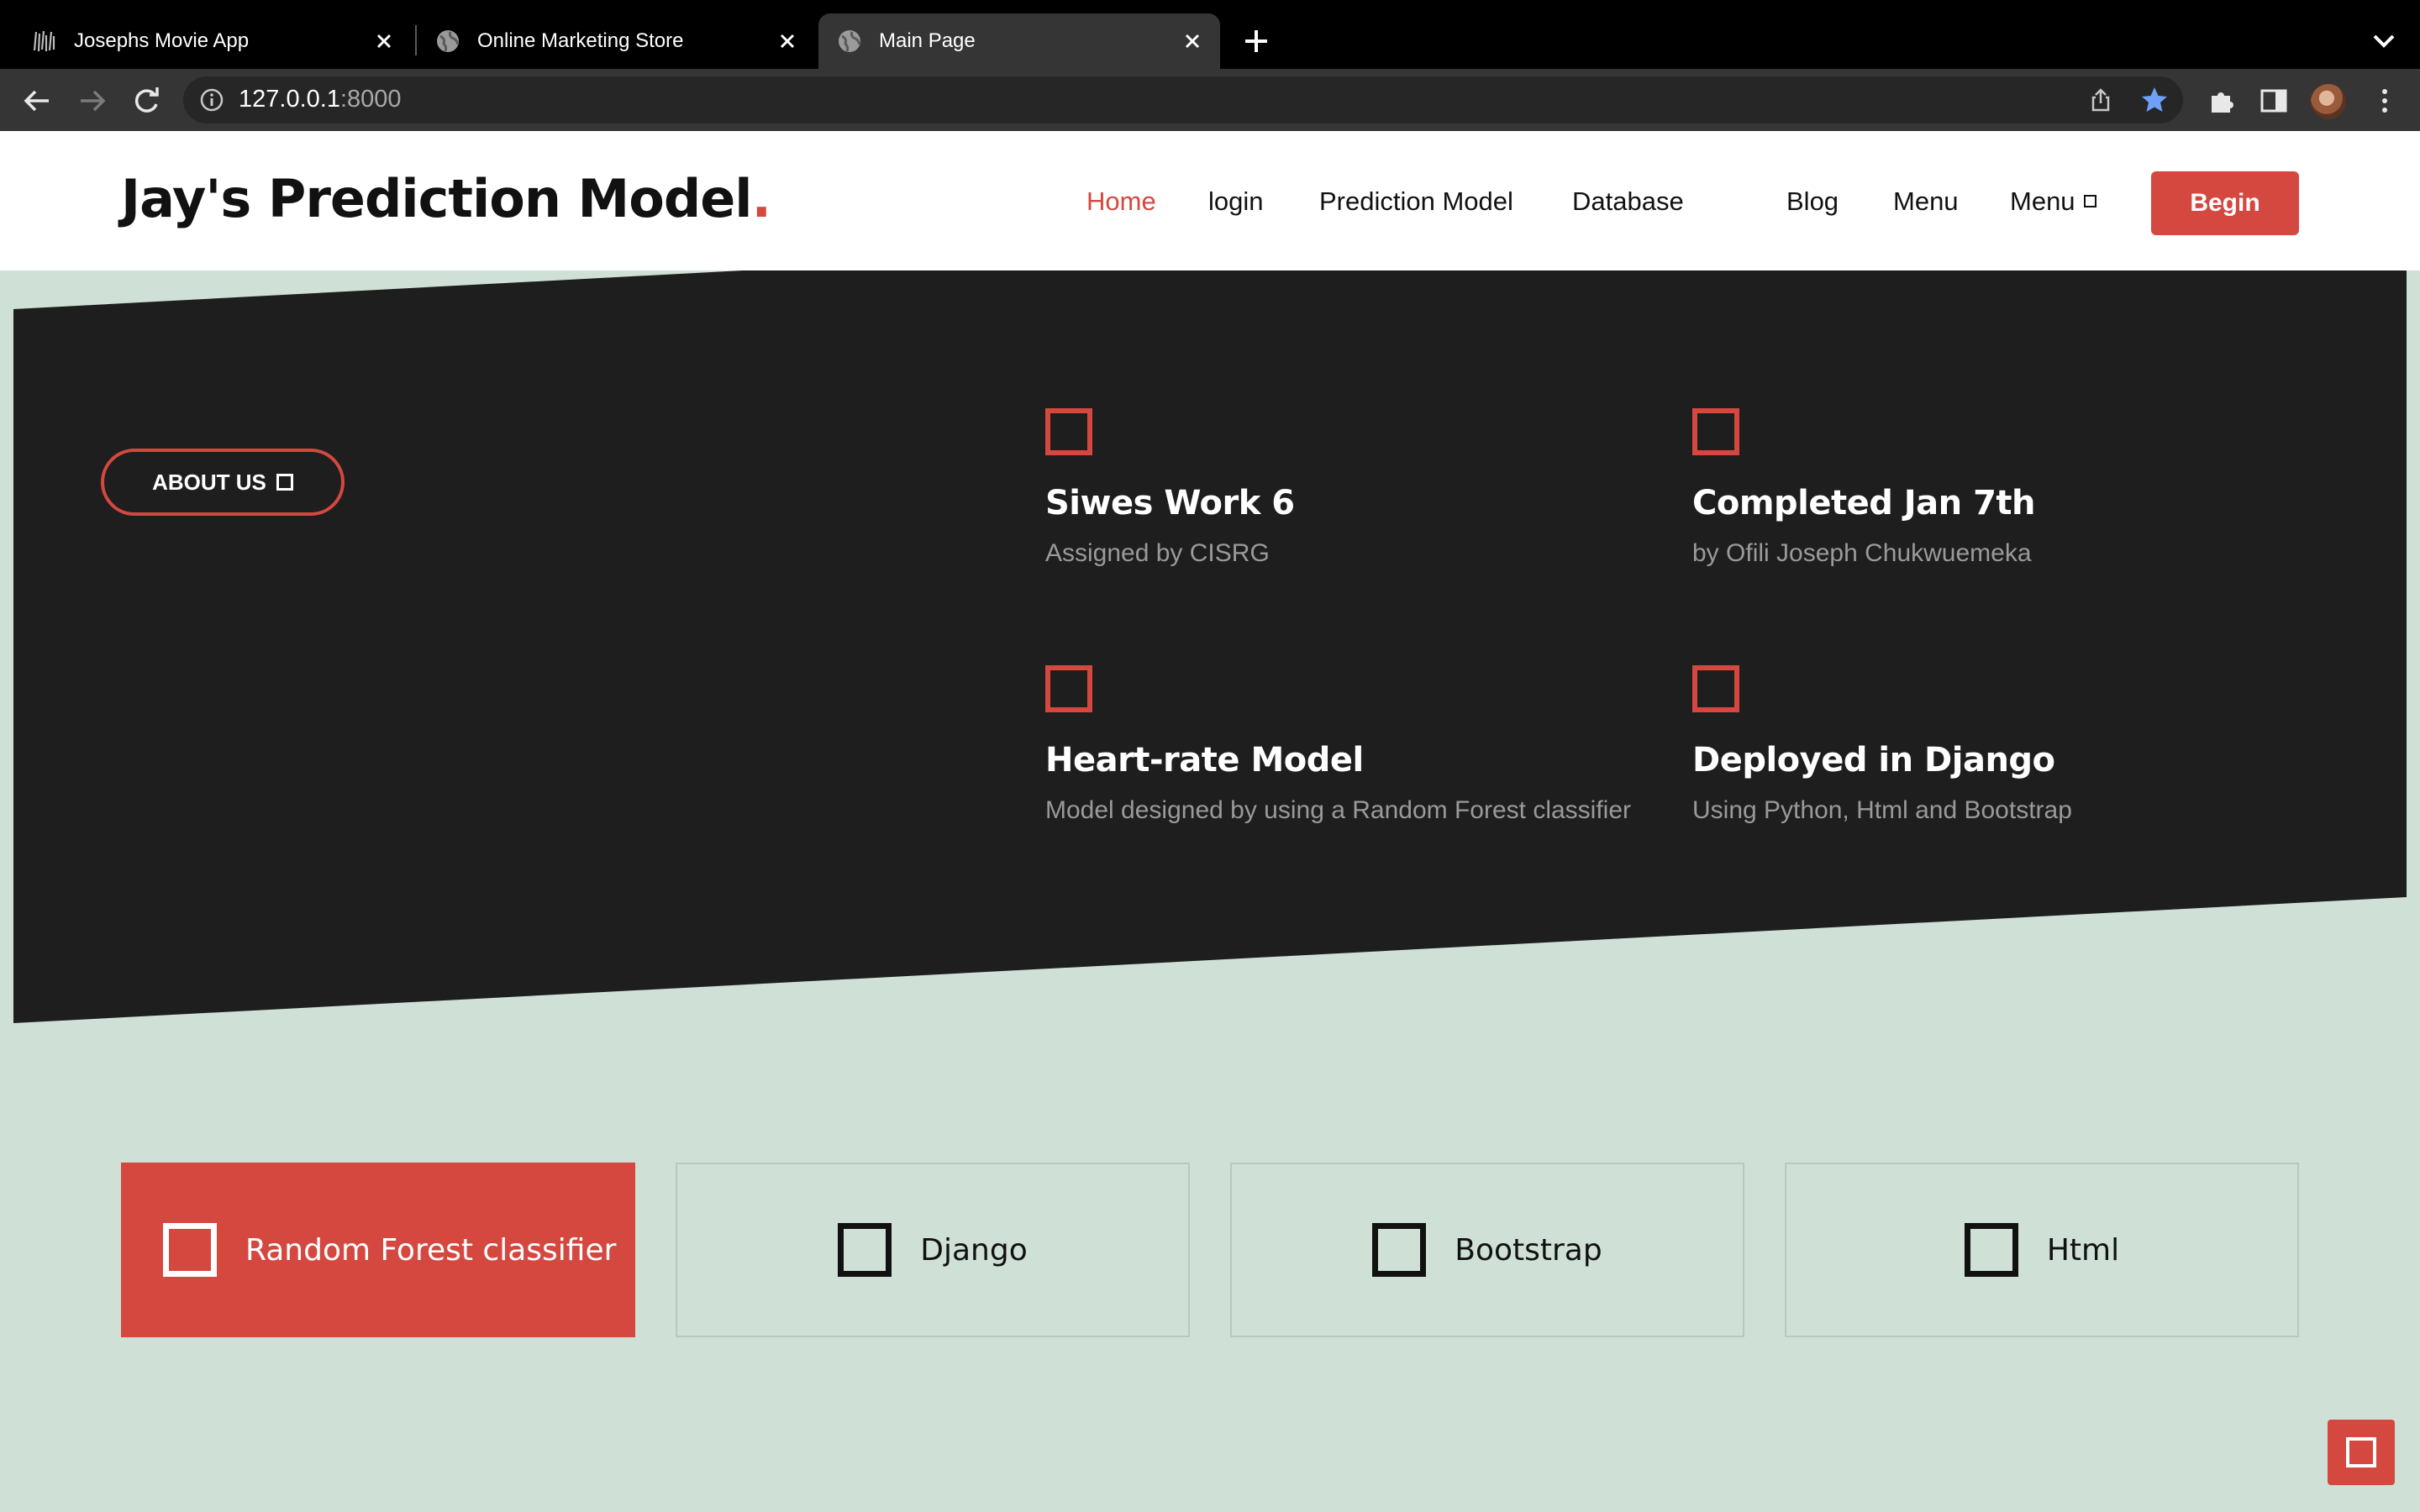 The height and width of the screenshot is (1512, 2420). Describe the element at coordinates (2042, 1250) in the screenshot. I see `tech-card-html: Html` at that location.